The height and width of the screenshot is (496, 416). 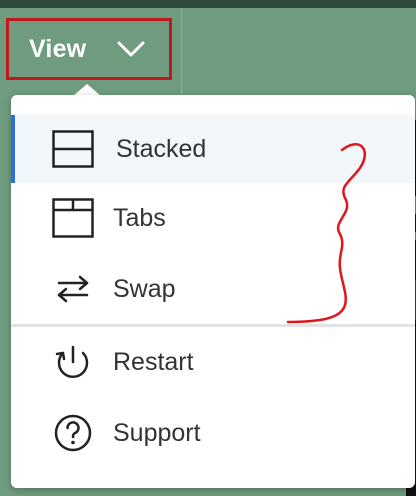 I want to click on chevron-down-icon, so click(x=131, y=49).